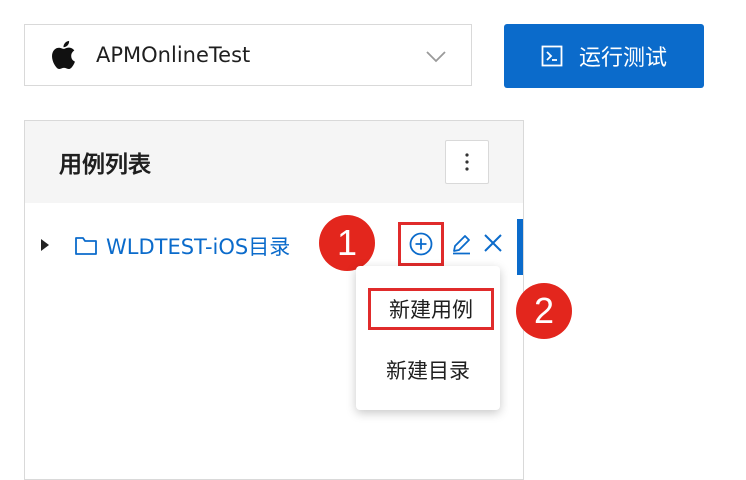 This screenshot has height=480, width=746. I want to click on app-select: APMOnlineTest, so click(248, 55).